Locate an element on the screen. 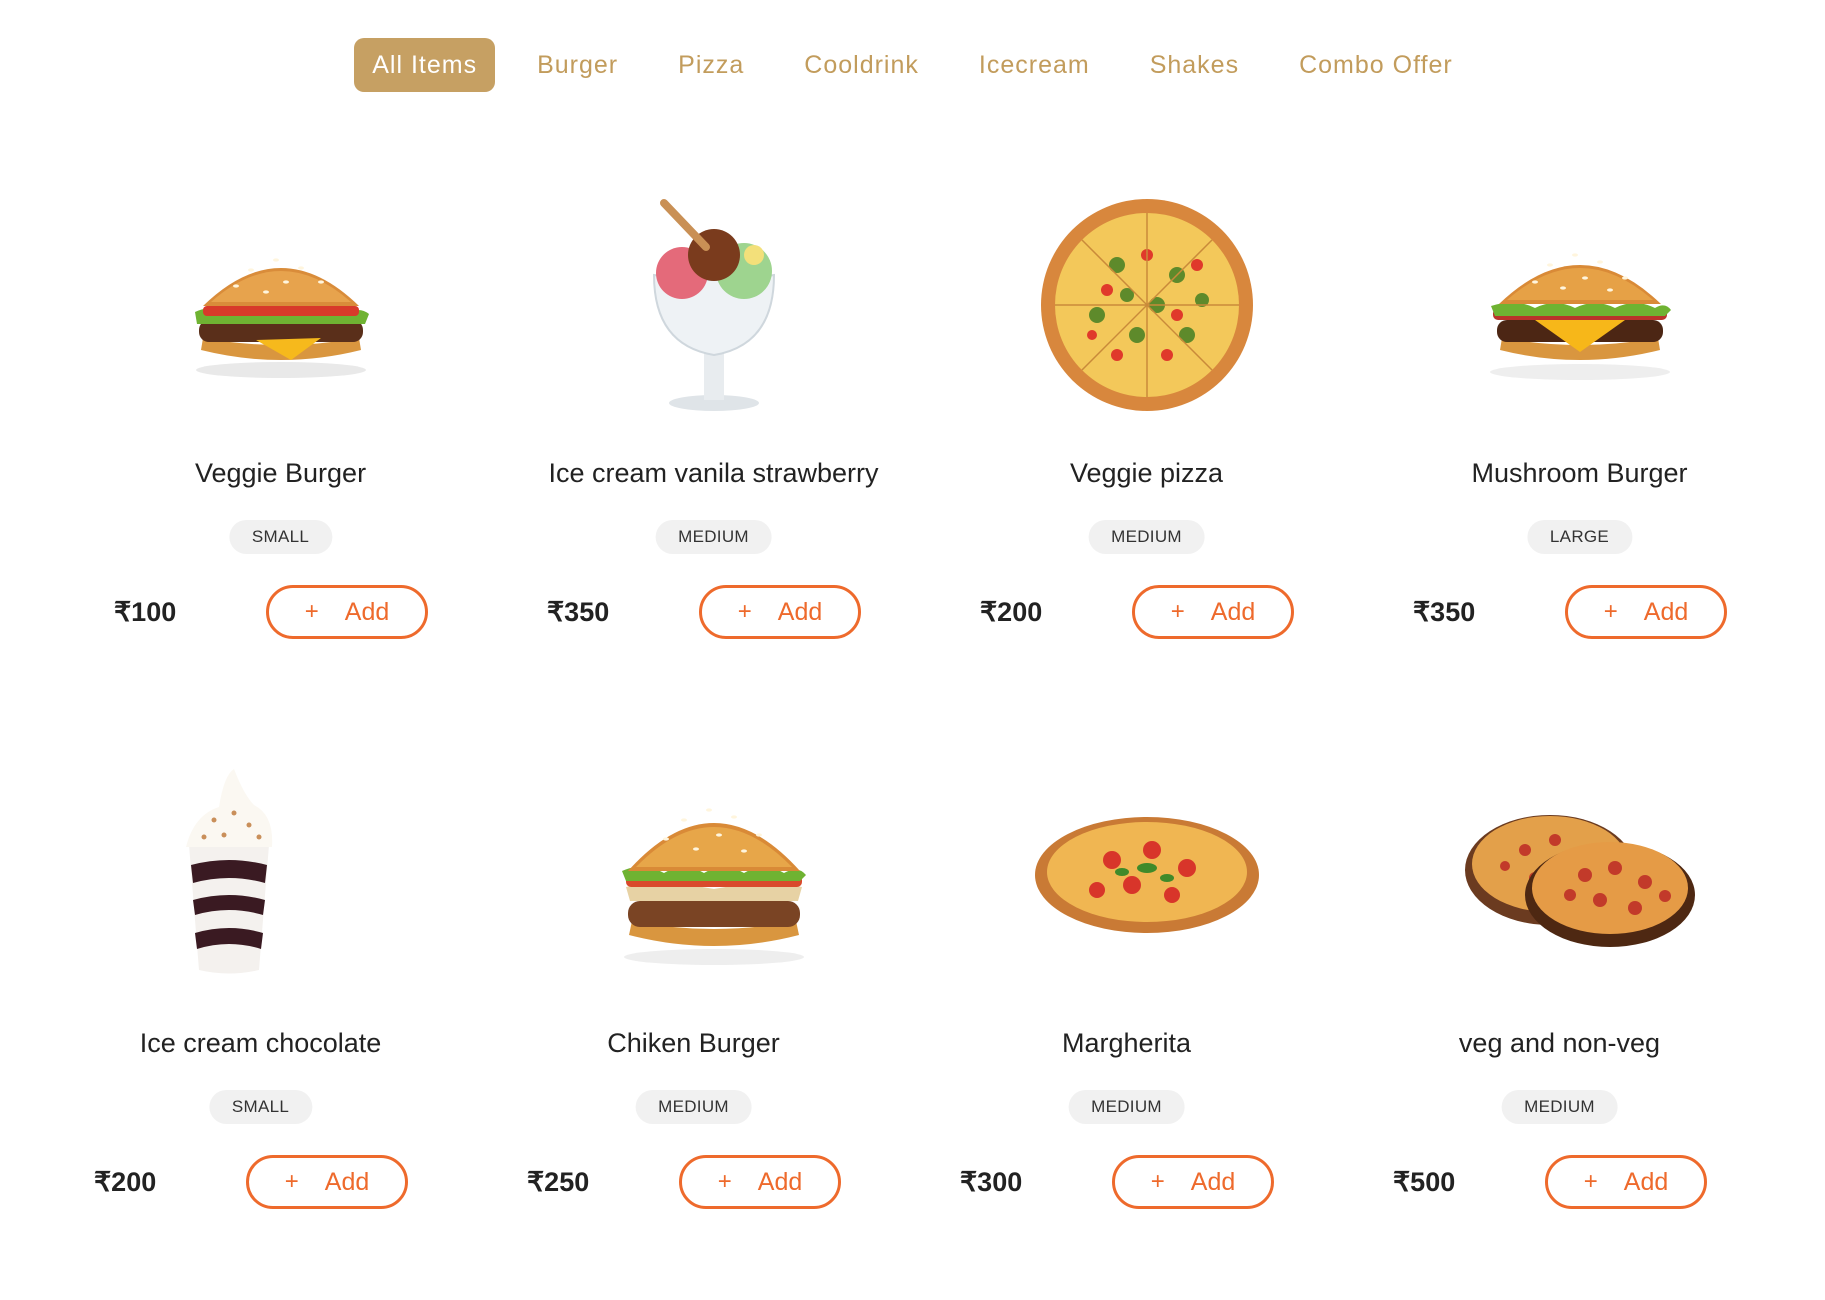 Image resolution: width=1825 pixels, height=1300 pixels. tab-cooldrink: Cooldrink is located at coordinates (861, 65).